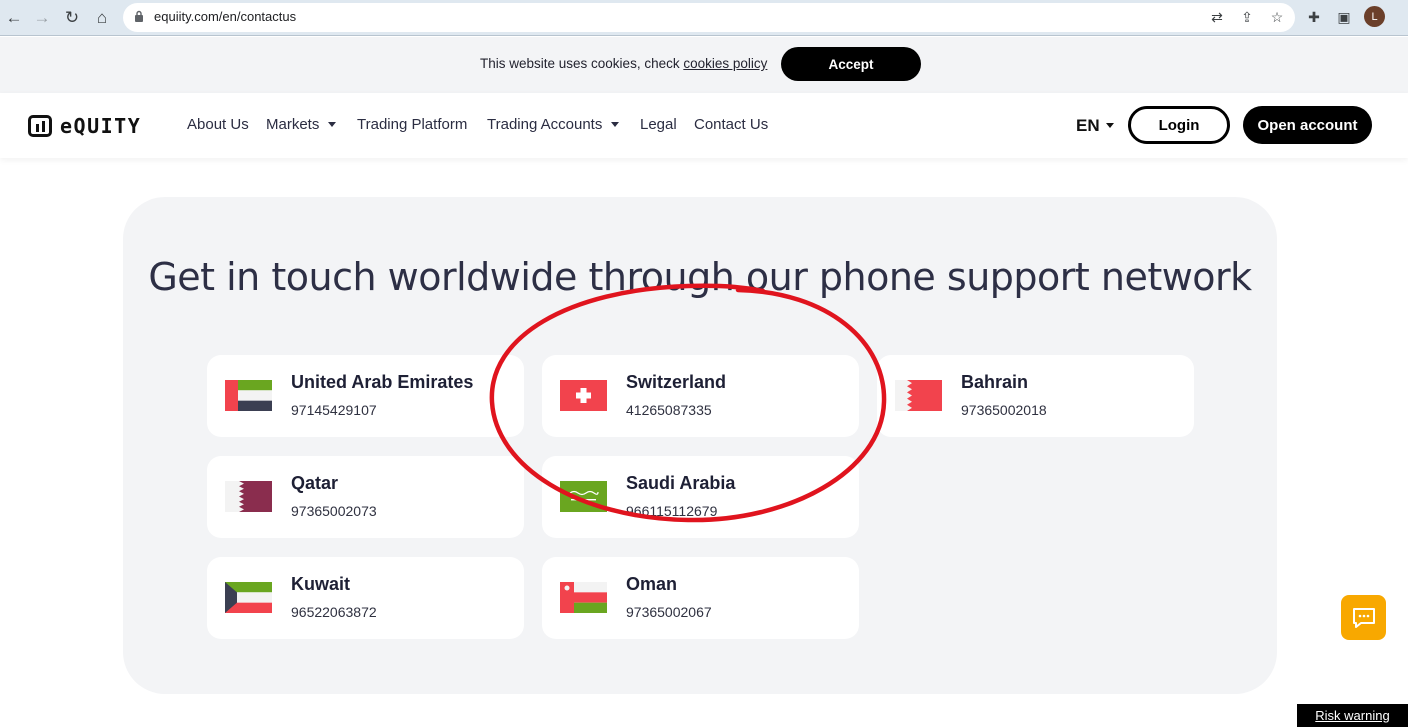 Image resolution: width=1408 pixels, height=727 pixels. I want to click on extensions-icon: ✚, so click(1314, 17).